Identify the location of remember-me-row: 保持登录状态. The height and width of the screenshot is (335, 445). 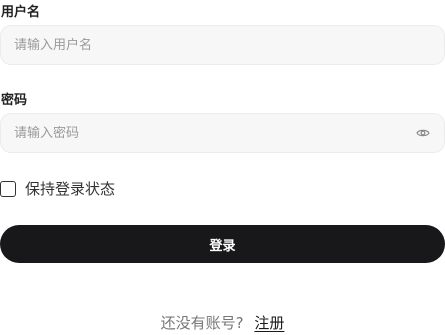
(57, 189).